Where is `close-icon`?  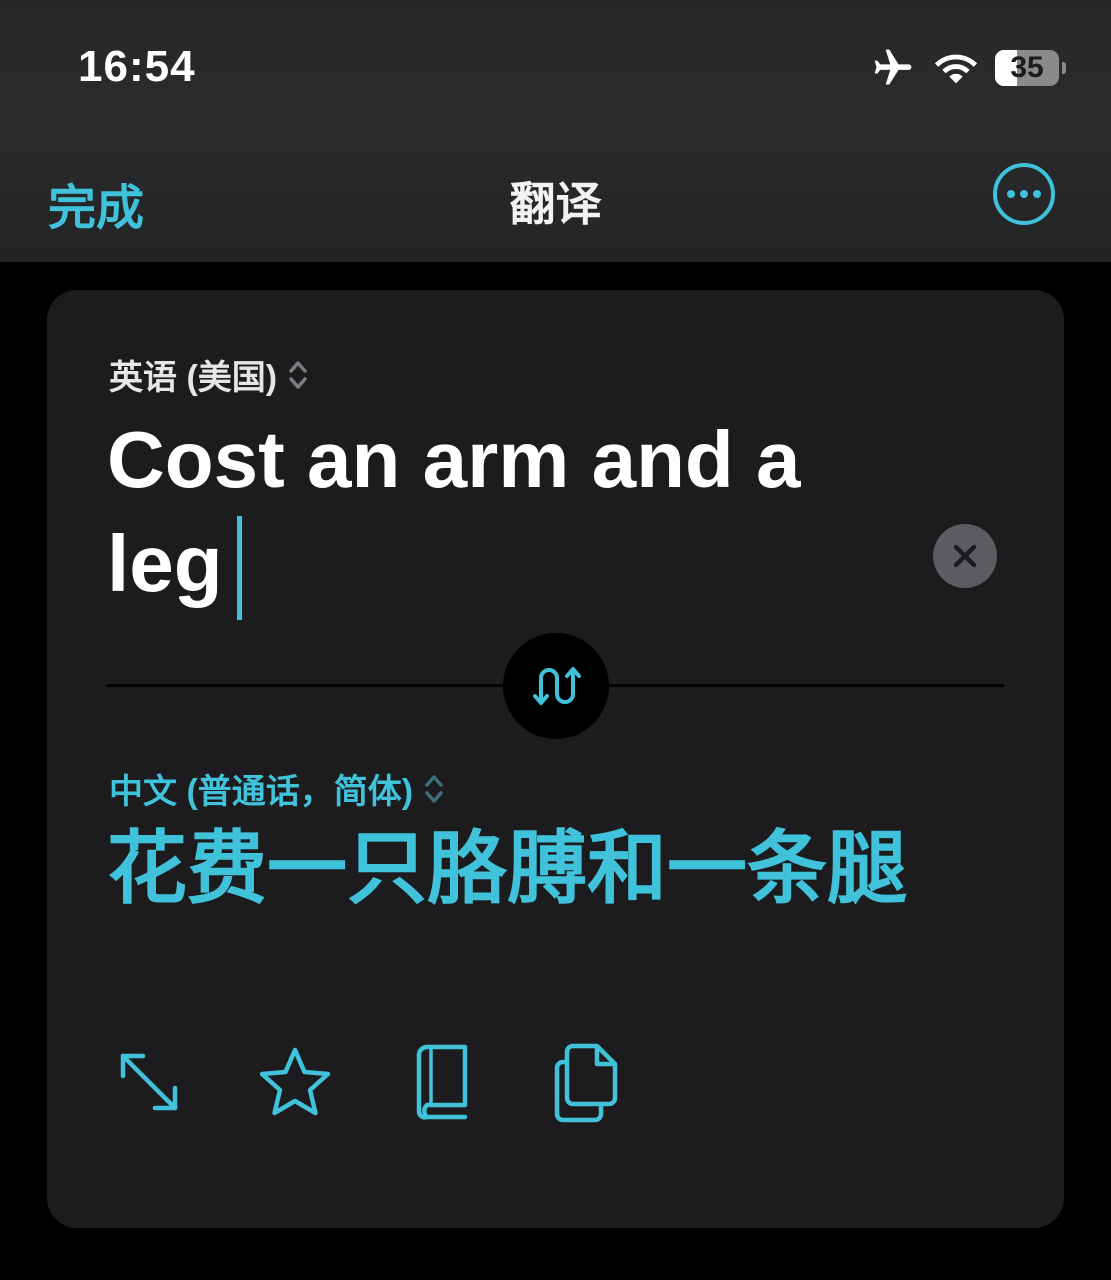 close-icon is located at coordinates (965, 556).